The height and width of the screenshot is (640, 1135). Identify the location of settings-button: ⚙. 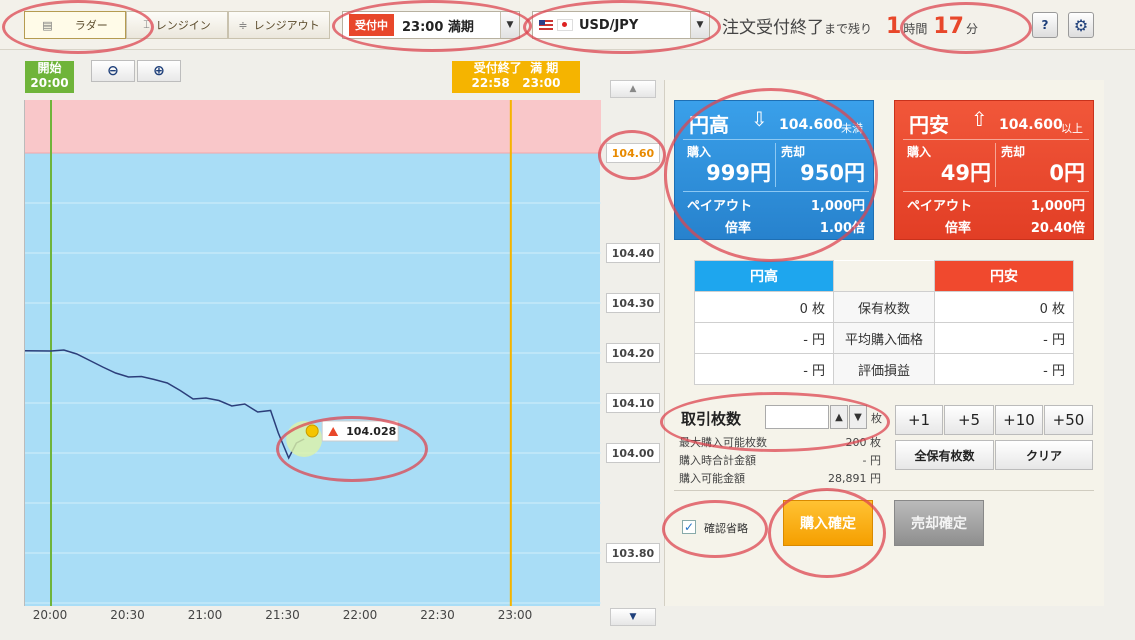
(1081, 25).